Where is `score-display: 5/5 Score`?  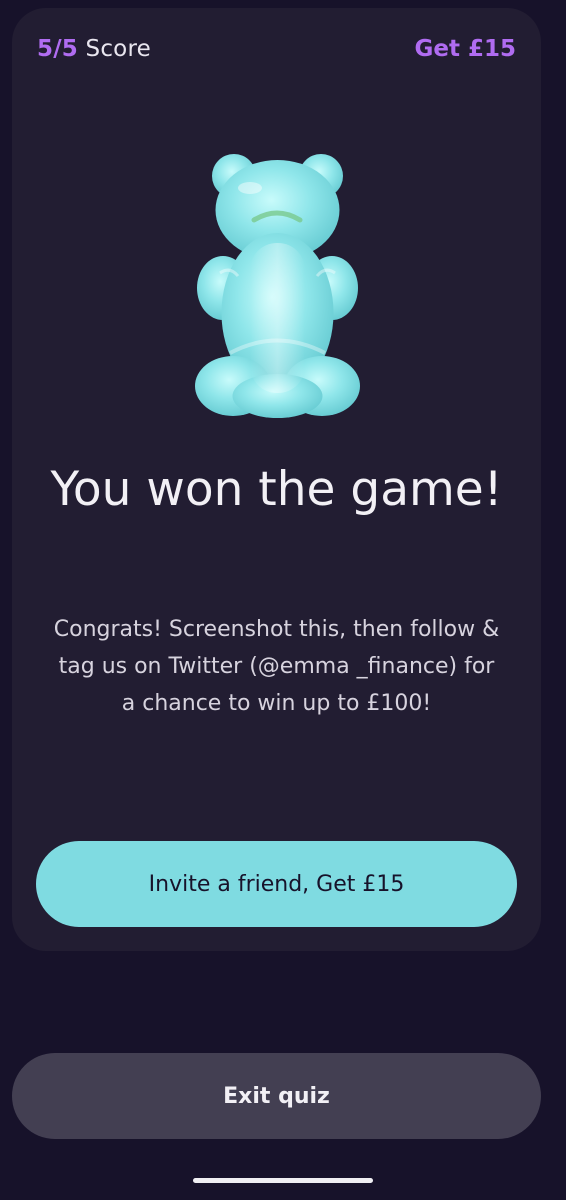 score-display: 5/5 Score is located at coordinates (94, 49).